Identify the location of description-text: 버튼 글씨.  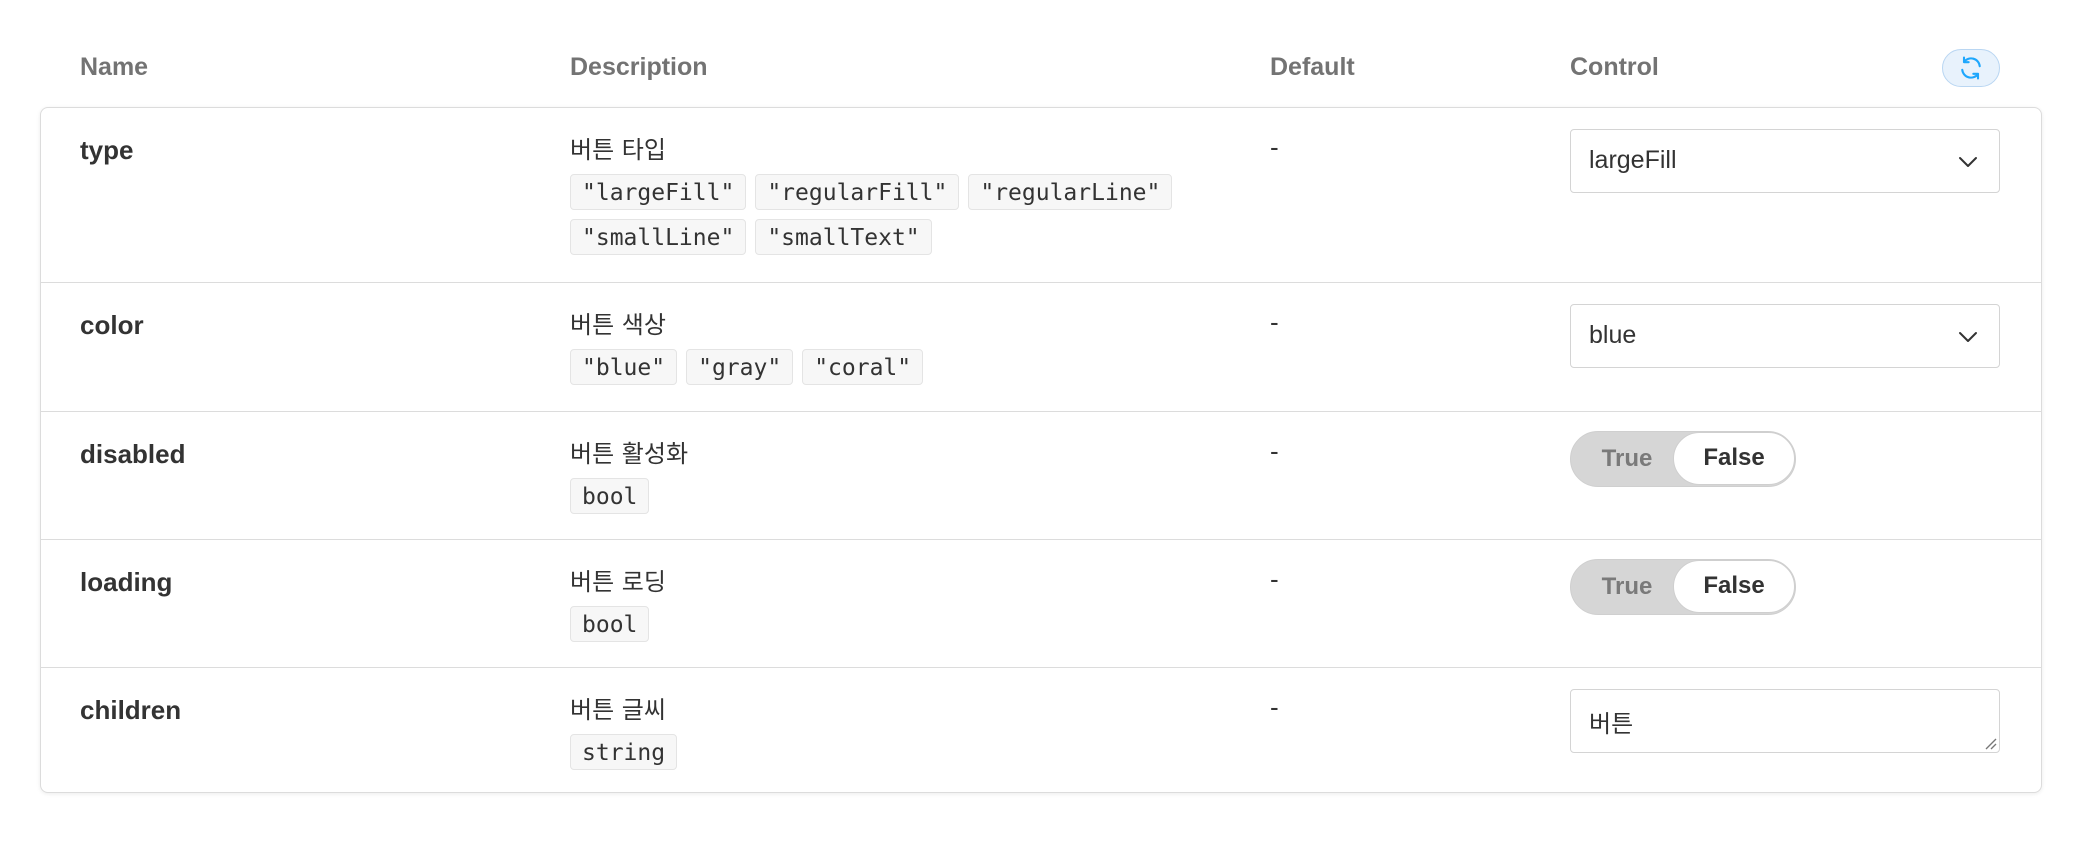
(618, 710).